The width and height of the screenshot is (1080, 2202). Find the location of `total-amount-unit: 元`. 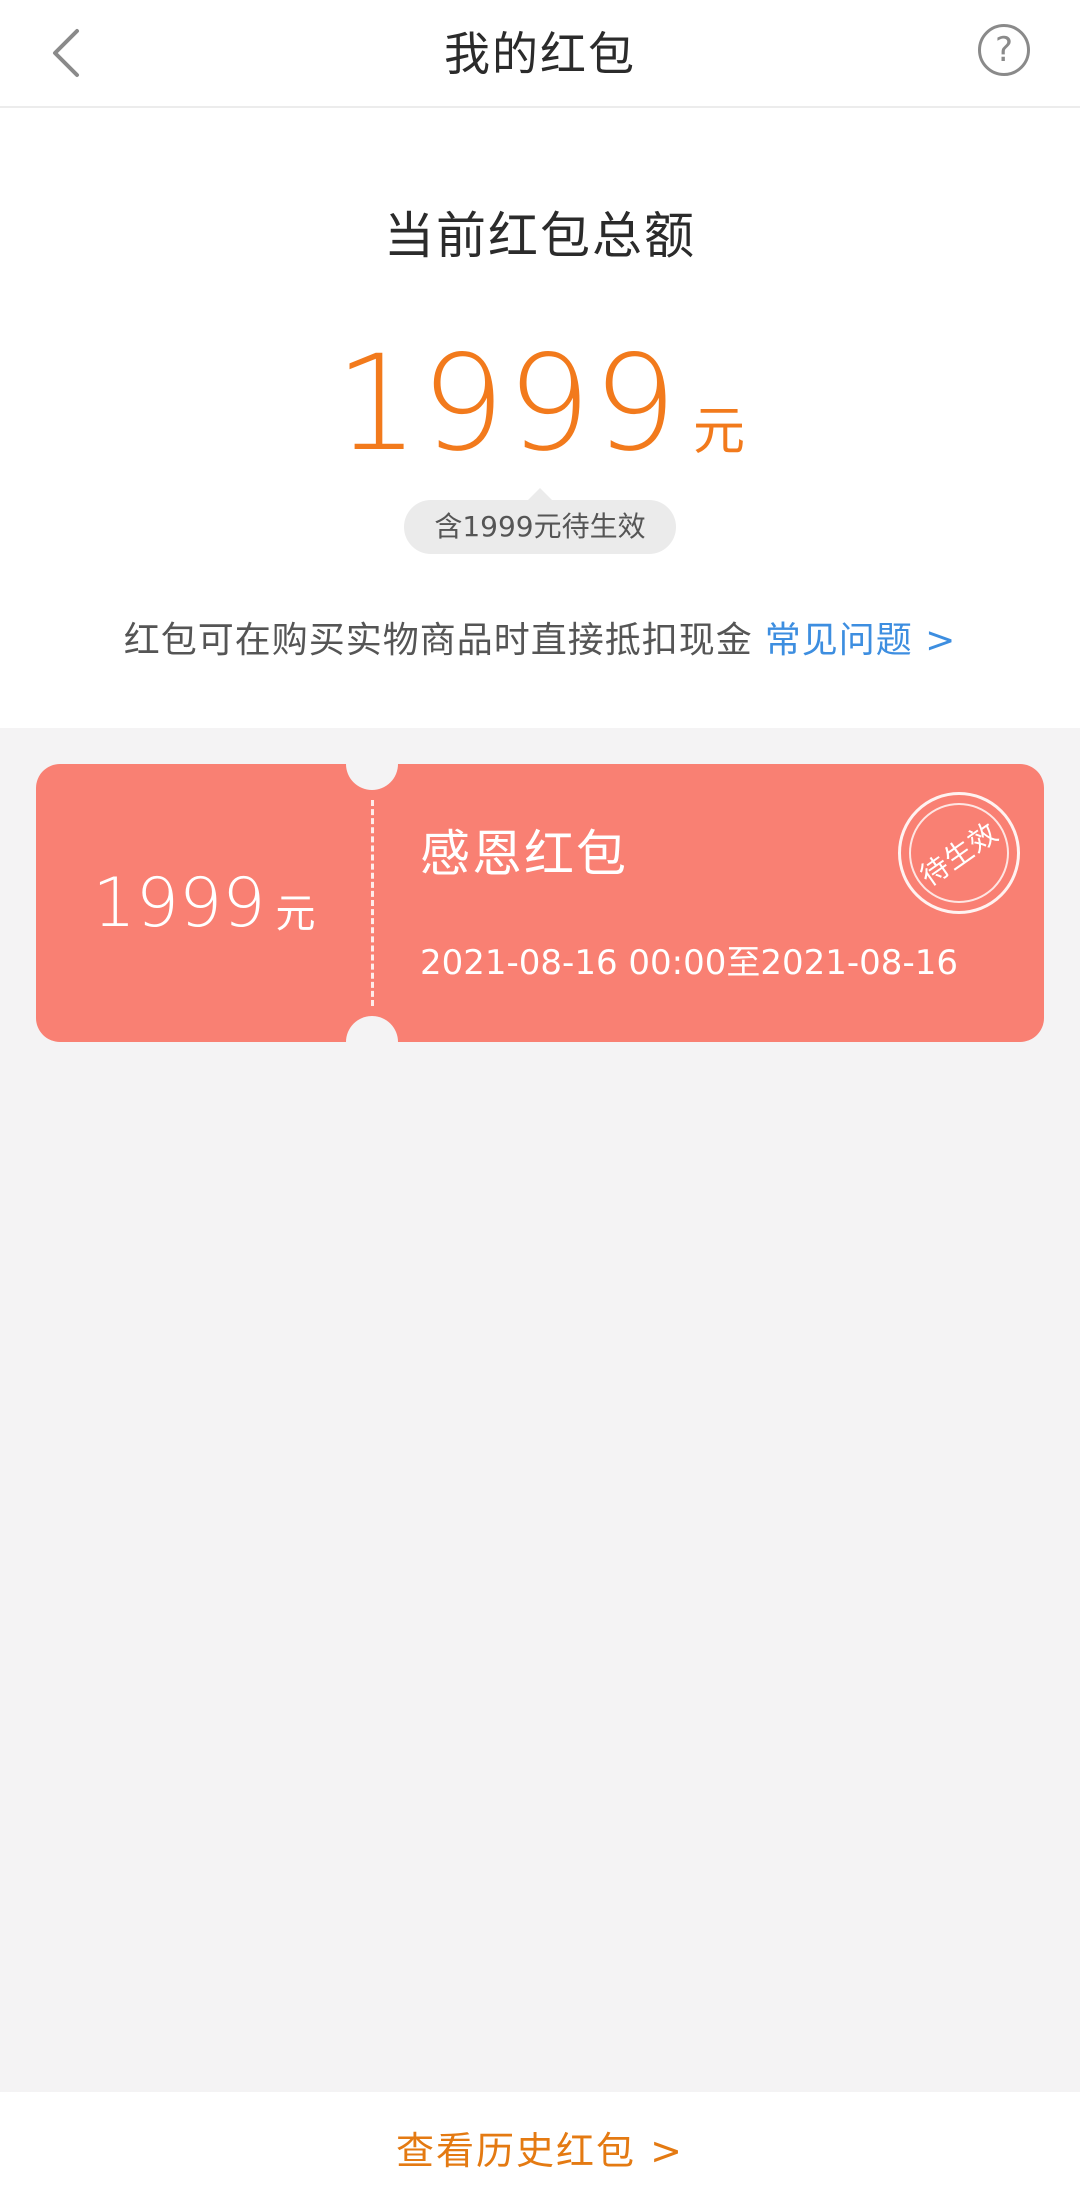

total-amount-unit: 元 is located at coordinates (718, 432).